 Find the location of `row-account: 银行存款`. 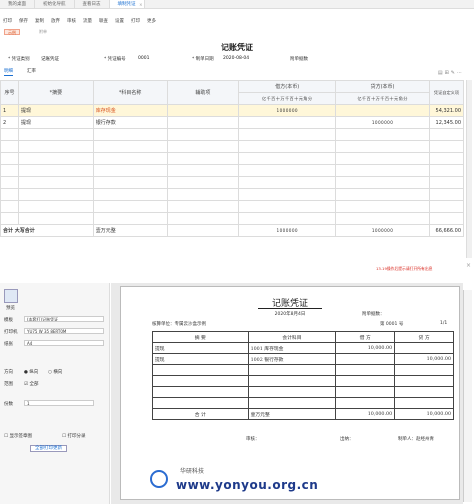

row-account: 银行存款 is located at coordinates (130, 122).